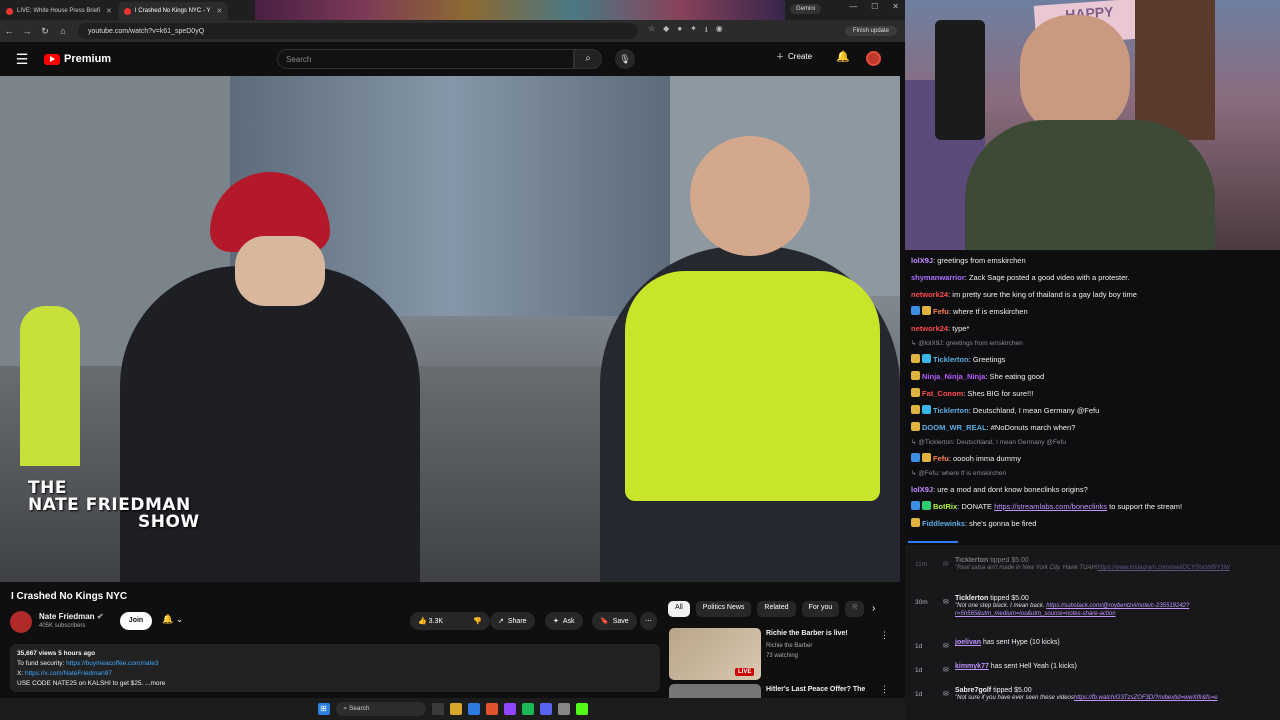 Image resolution: width=1280 pixels, height=720 pixels. What do you see at coordinates (648, 621) in the screenshot?
I see `more-actions-icon: ⋯` at bounding box center [648, 621].